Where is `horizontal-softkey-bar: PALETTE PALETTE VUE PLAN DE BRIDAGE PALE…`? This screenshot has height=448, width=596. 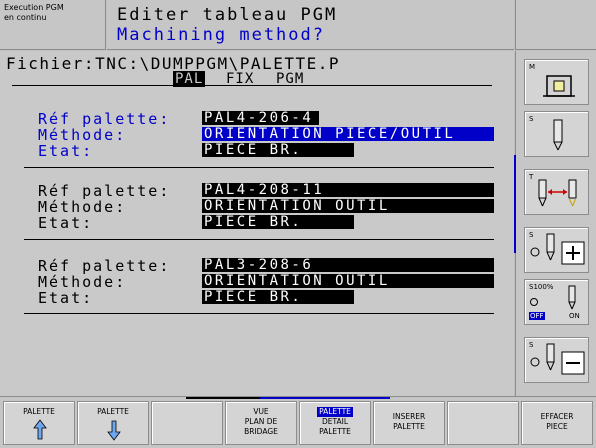
horizontal-softkey-bar: PALETTE PALETTE VUE PLAN DE BRIDAGE PALE… is located at coordinates (298, 422).